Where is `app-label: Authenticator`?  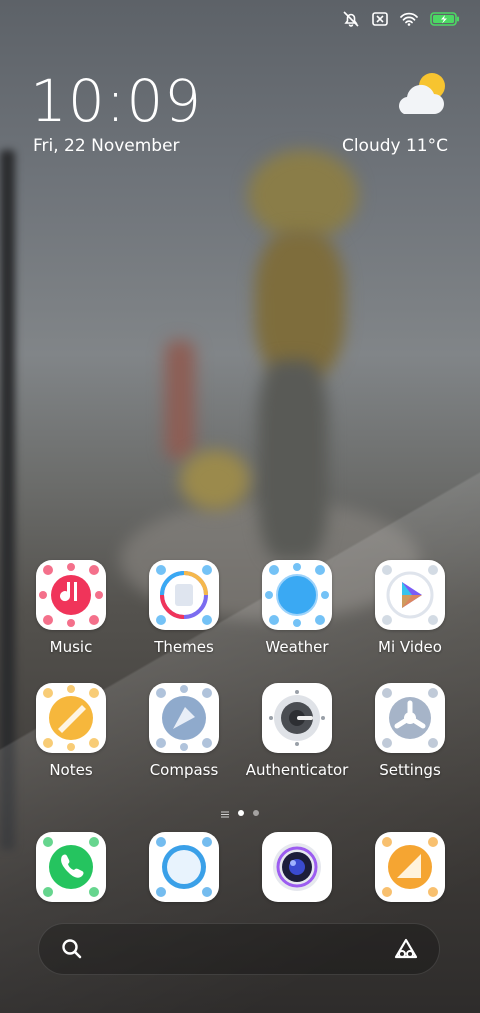
app-label: Authenticator is located at coordinates (297, 770).